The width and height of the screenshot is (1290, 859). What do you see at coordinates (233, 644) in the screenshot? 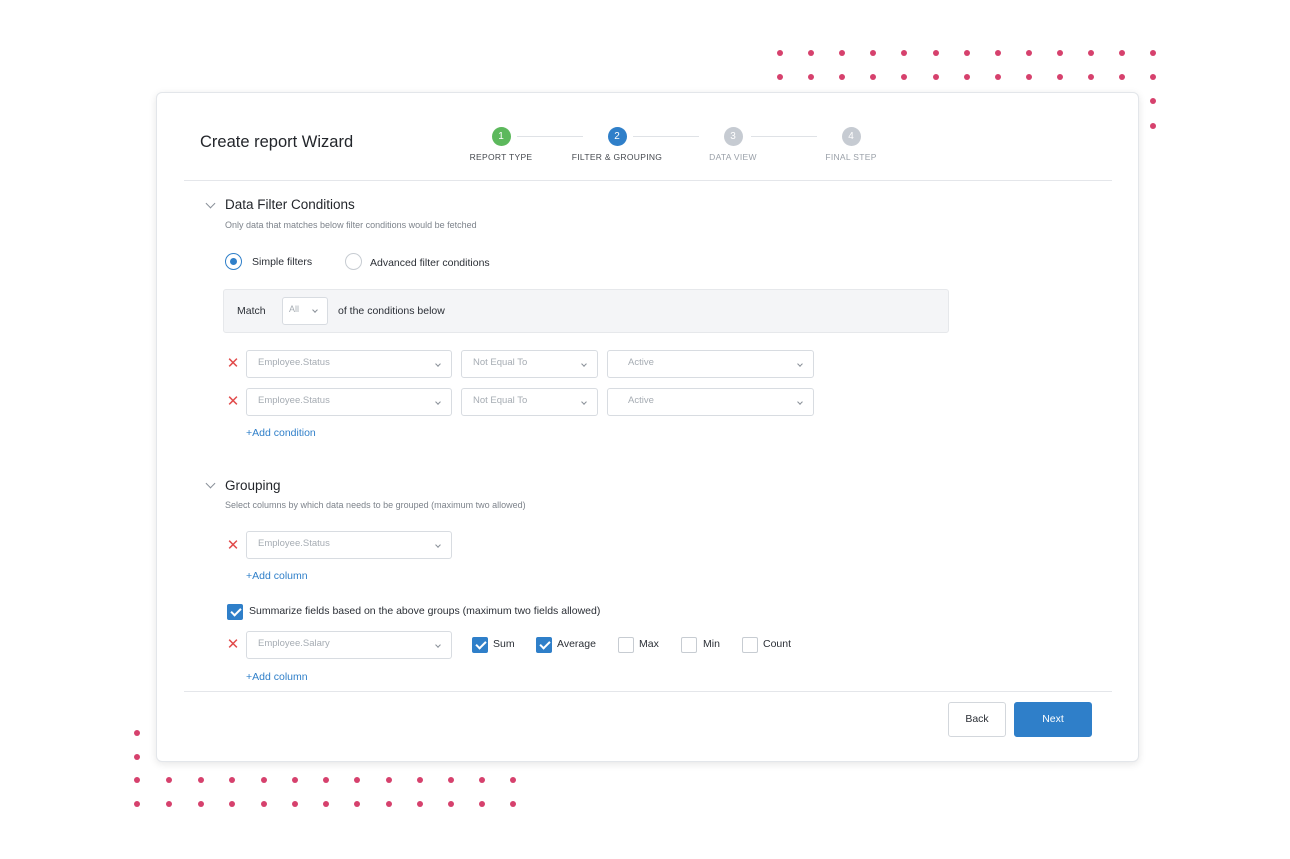
I see `remove-summary-field-icon: ✕` at bounding box center [233, 644].